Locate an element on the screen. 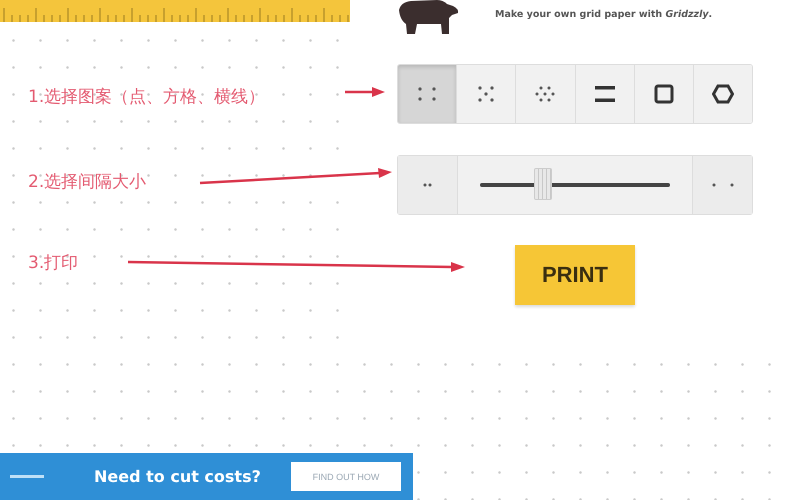 This screenshot has height=500, width=795. arrow is located at coordinates (365, 92).